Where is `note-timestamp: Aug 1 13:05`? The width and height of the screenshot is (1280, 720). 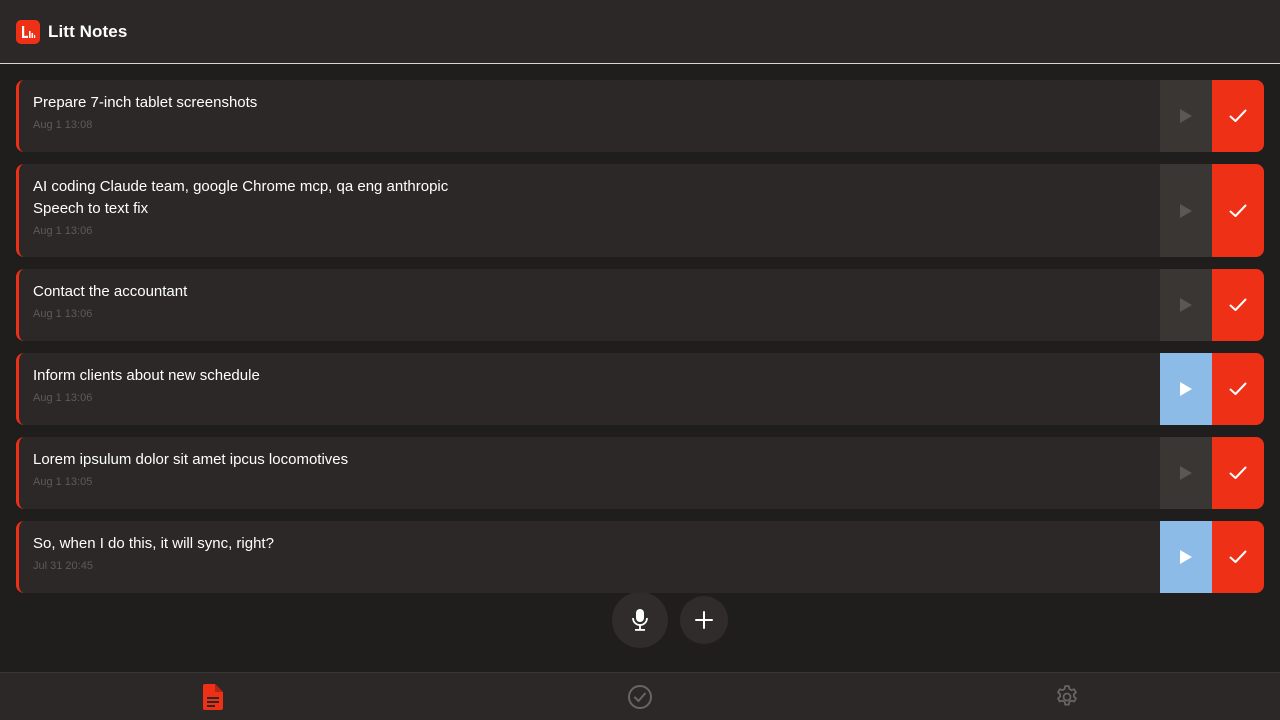 note-timestamp: Aug 1 13:05 is located at coordinates (63, 482).